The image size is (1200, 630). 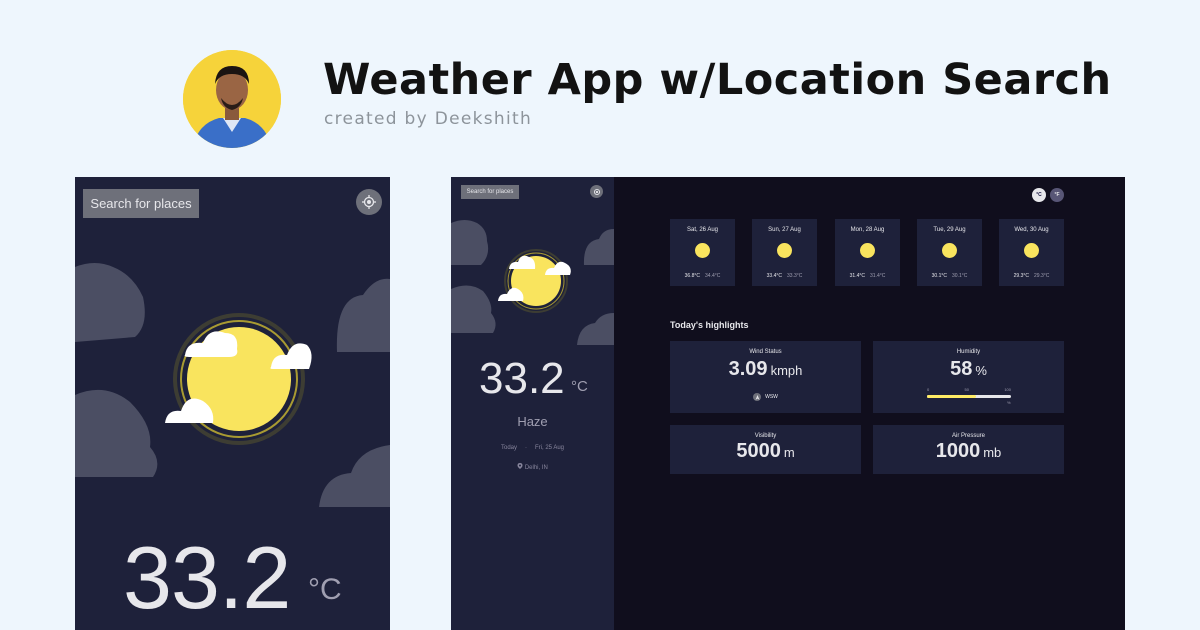 I want to click on humidity-unit: %, so click(x=981, y=370).